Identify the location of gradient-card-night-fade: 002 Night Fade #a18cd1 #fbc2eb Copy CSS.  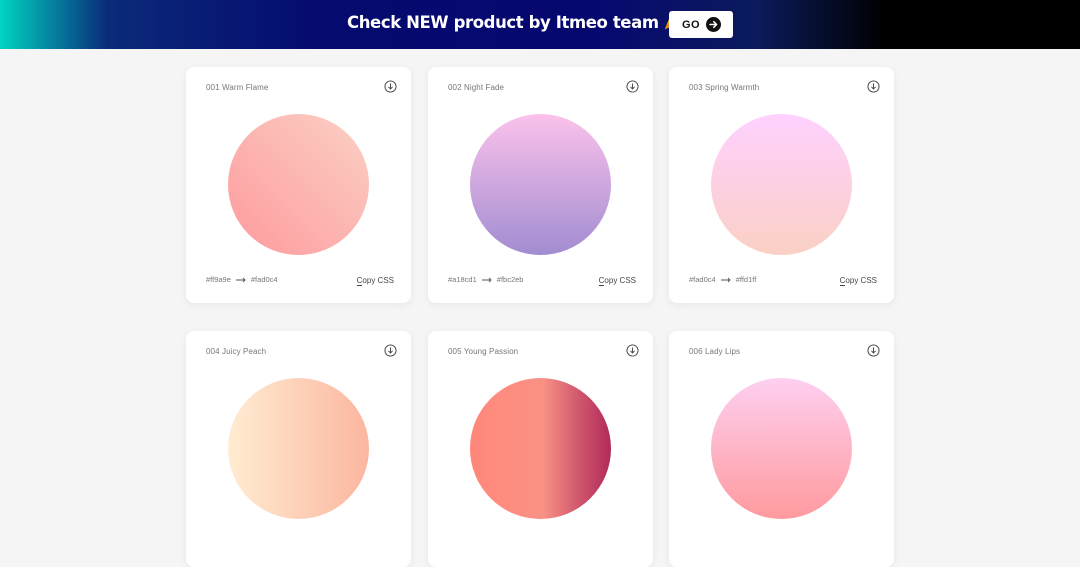
(540, 185).